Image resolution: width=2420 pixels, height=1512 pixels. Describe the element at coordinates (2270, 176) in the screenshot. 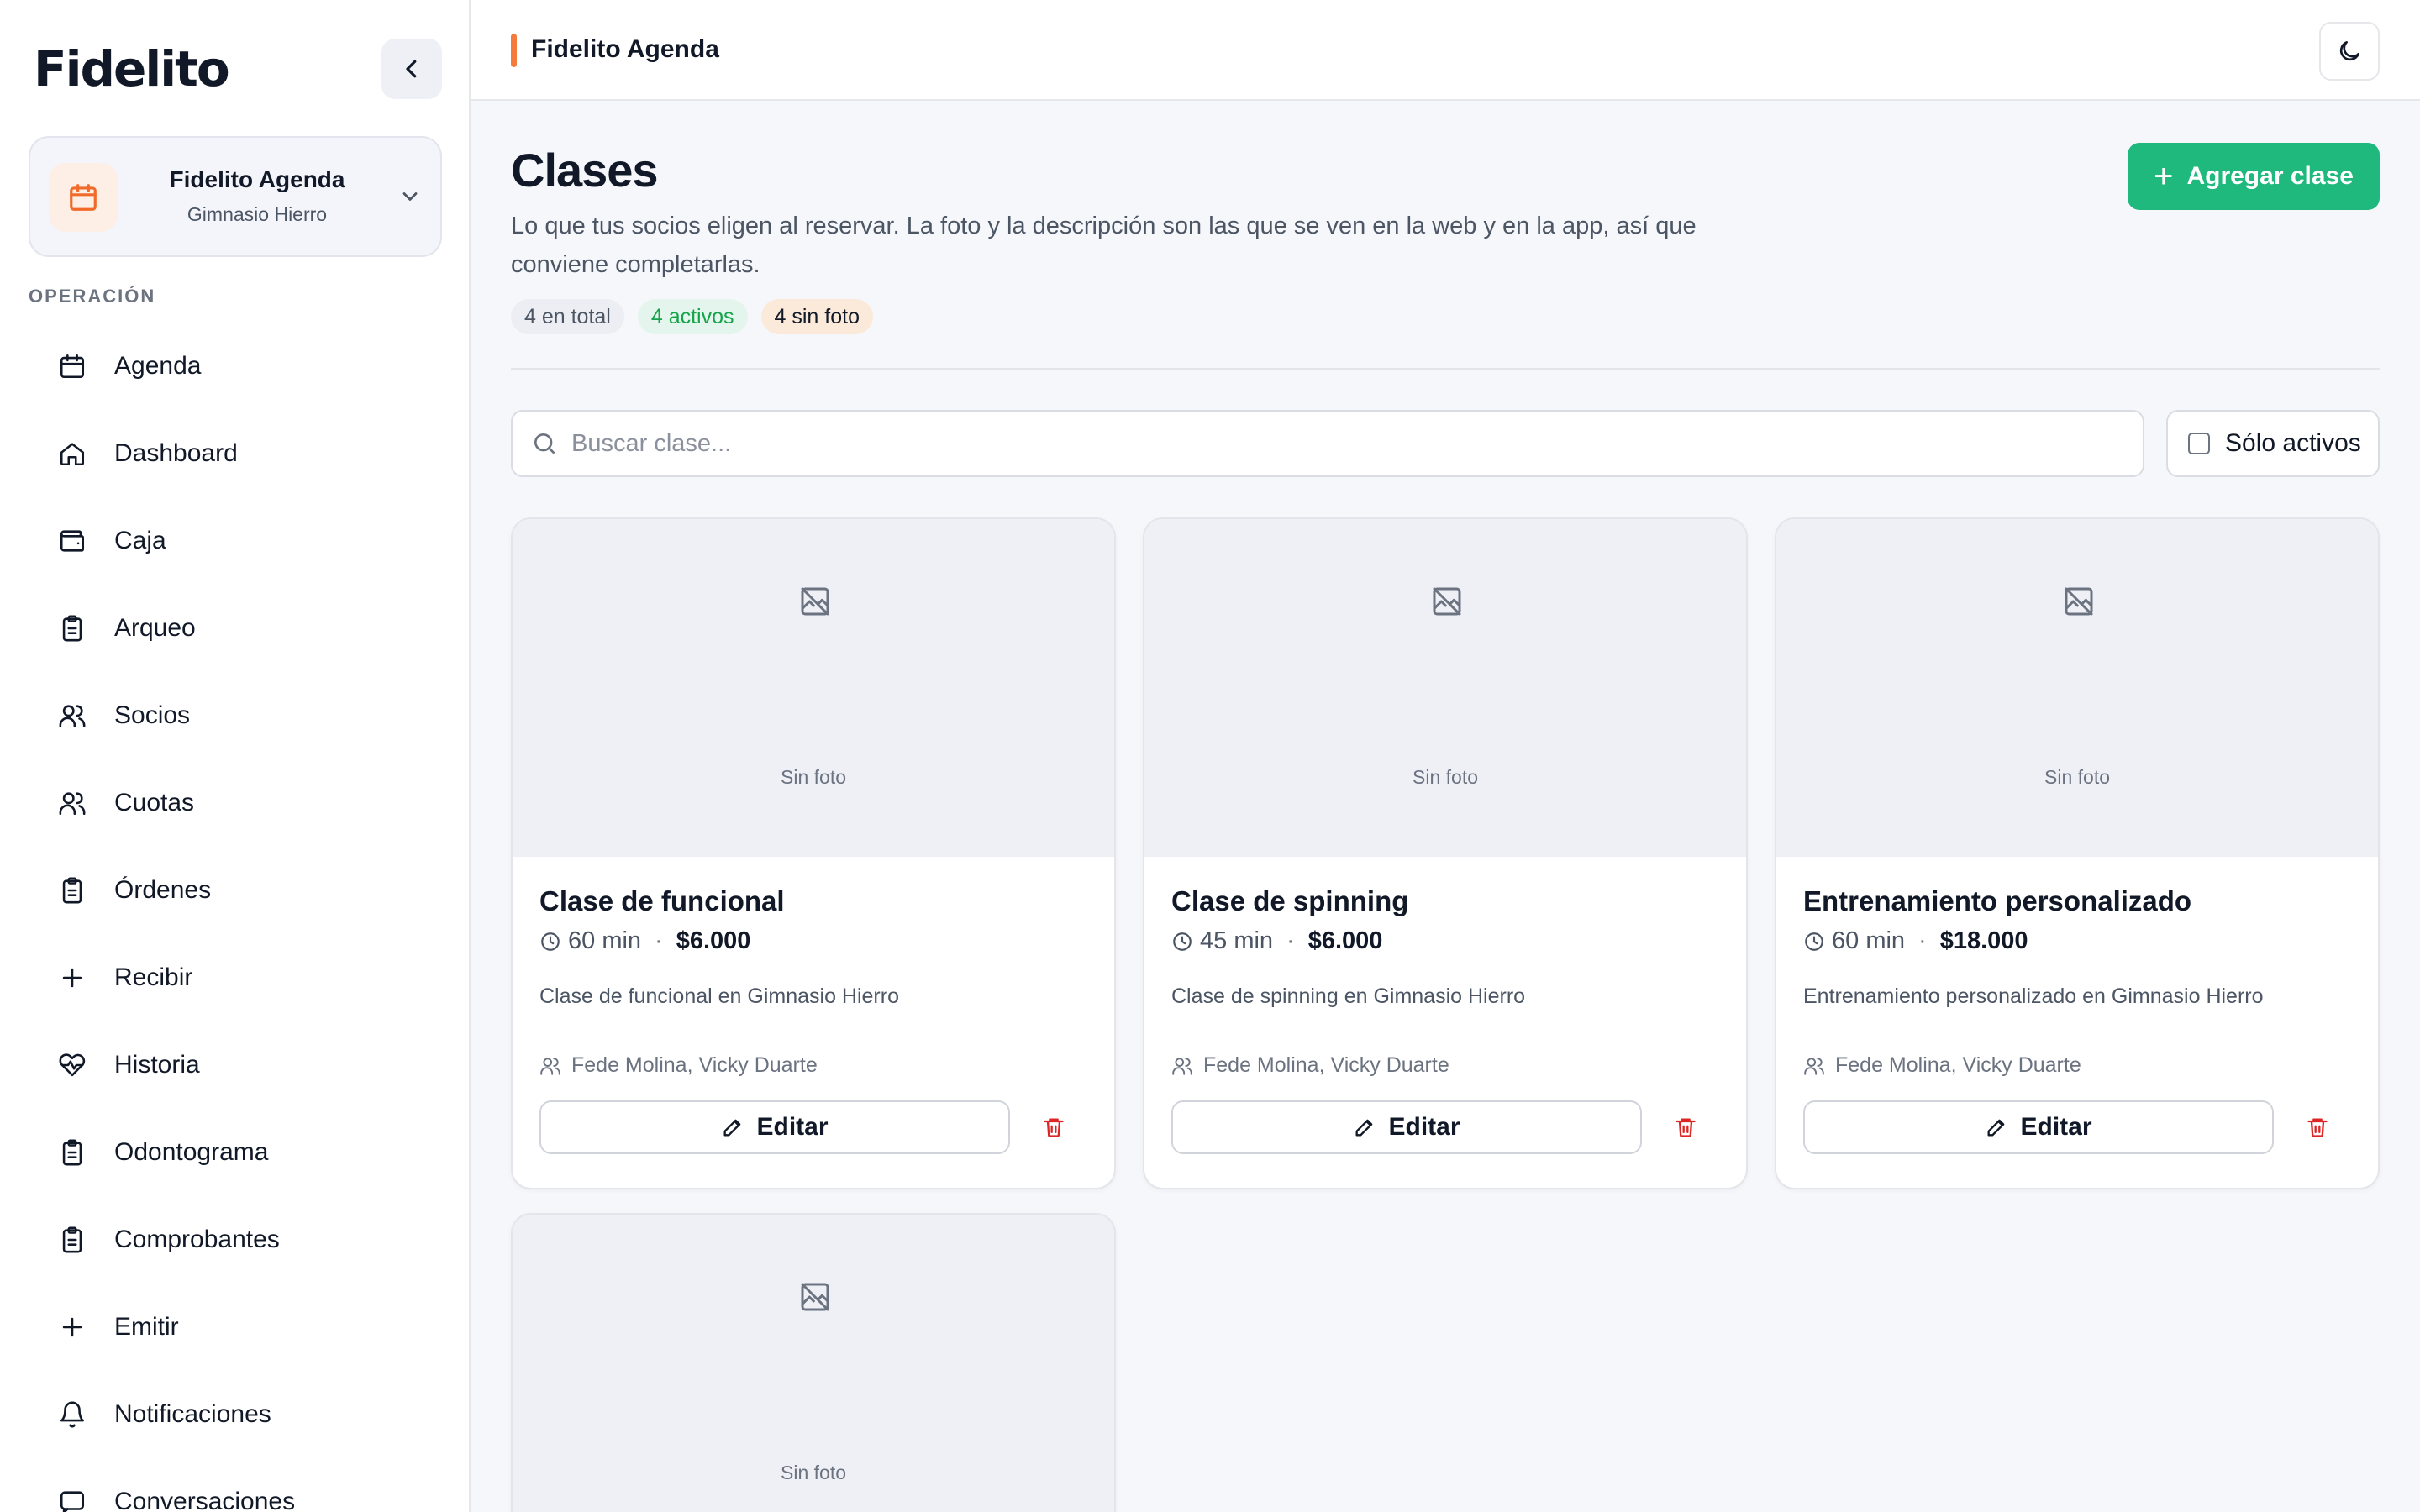

I see `add-class-label: Agregar clase` at that location.